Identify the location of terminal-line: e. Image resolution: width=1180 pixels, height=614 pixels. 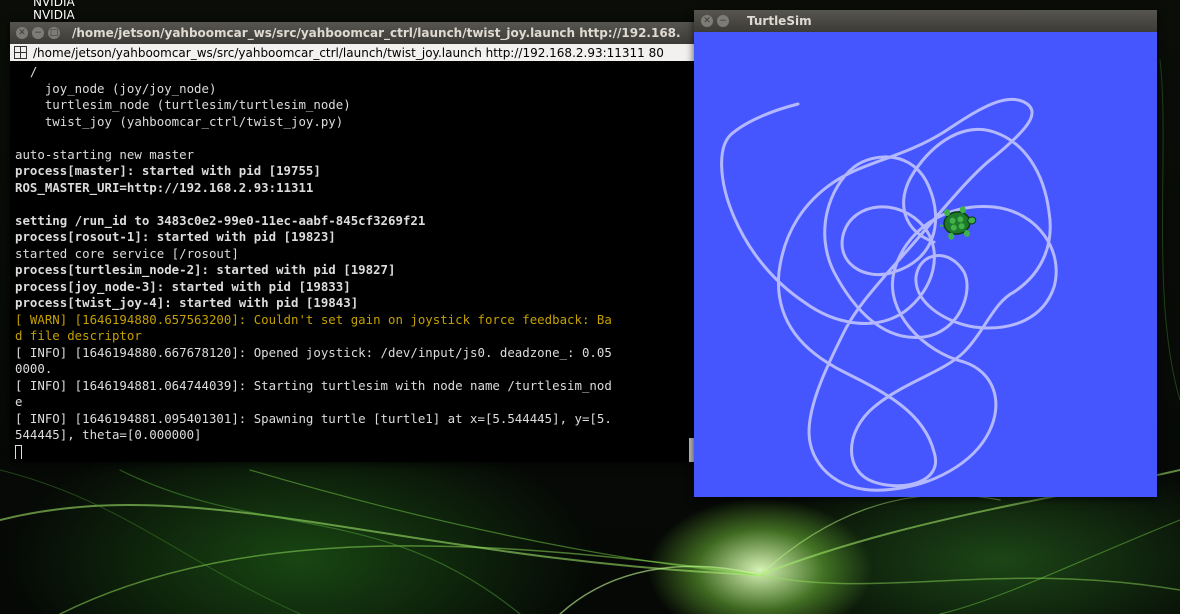
(19, 401).